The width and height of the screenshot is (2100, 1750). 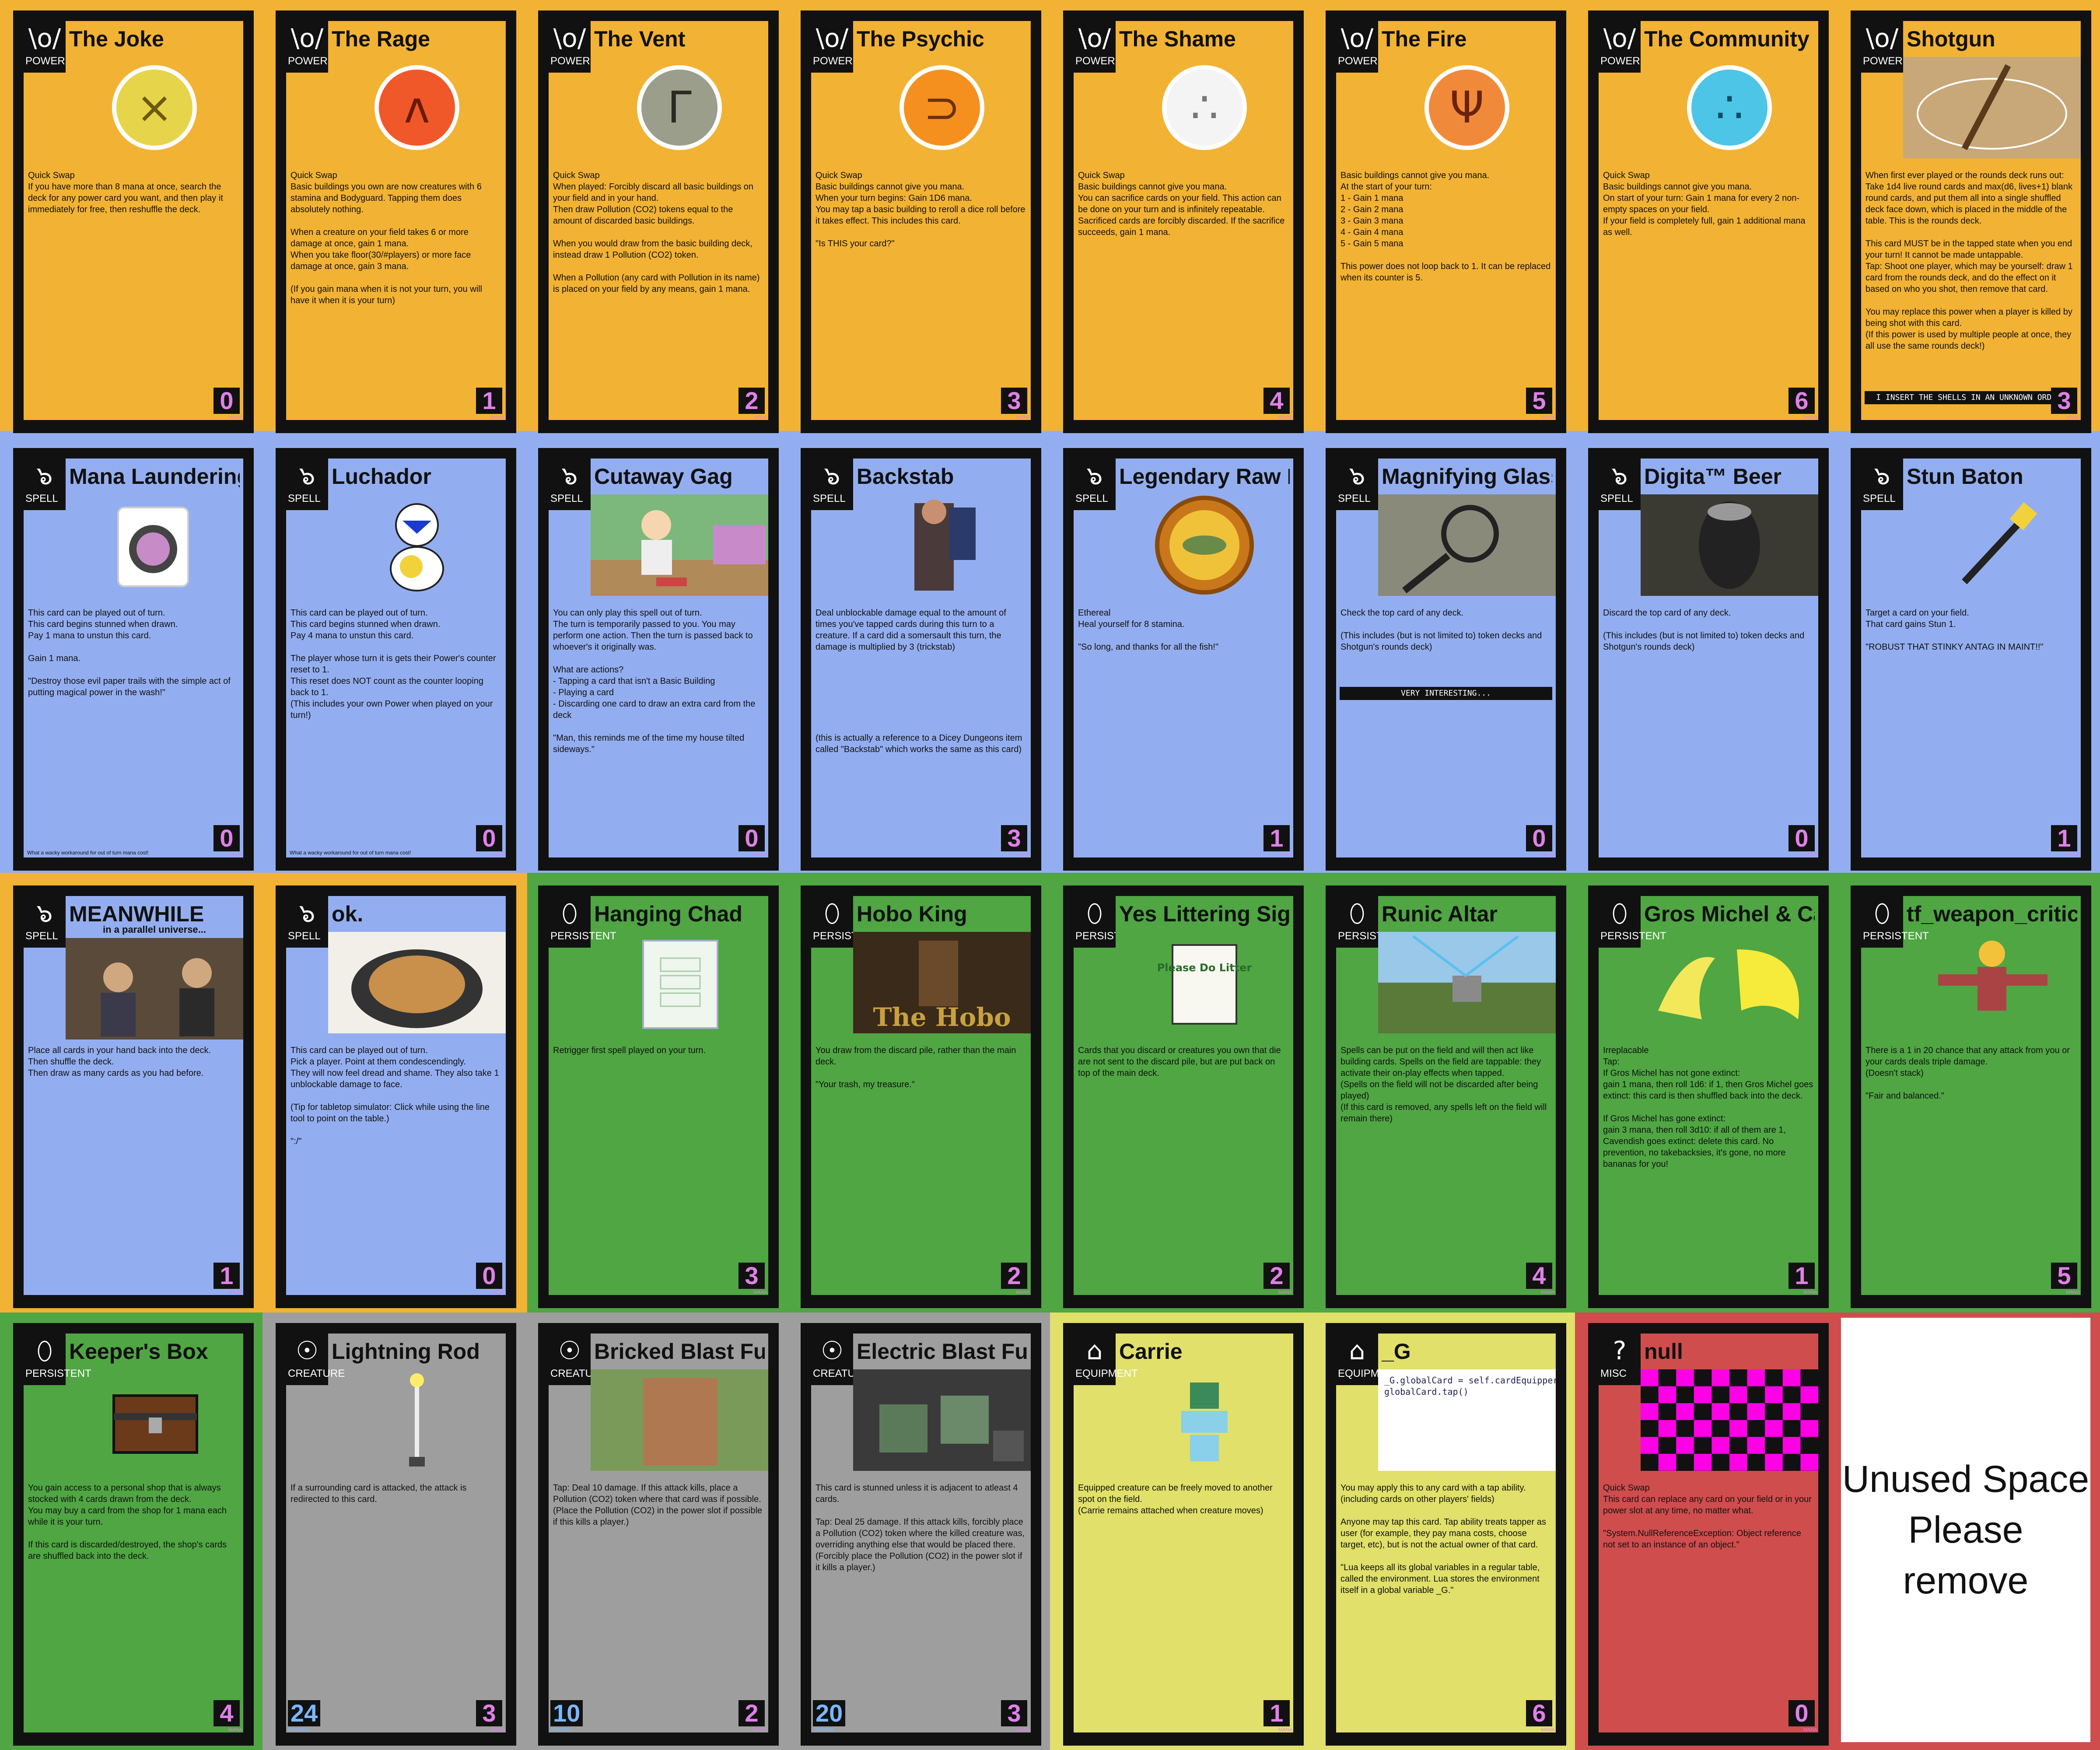 What do you see at coordinates (1951, 39) in the screenshot?
I see `card-title: Shotgun` at bounding box center [1951, 39].